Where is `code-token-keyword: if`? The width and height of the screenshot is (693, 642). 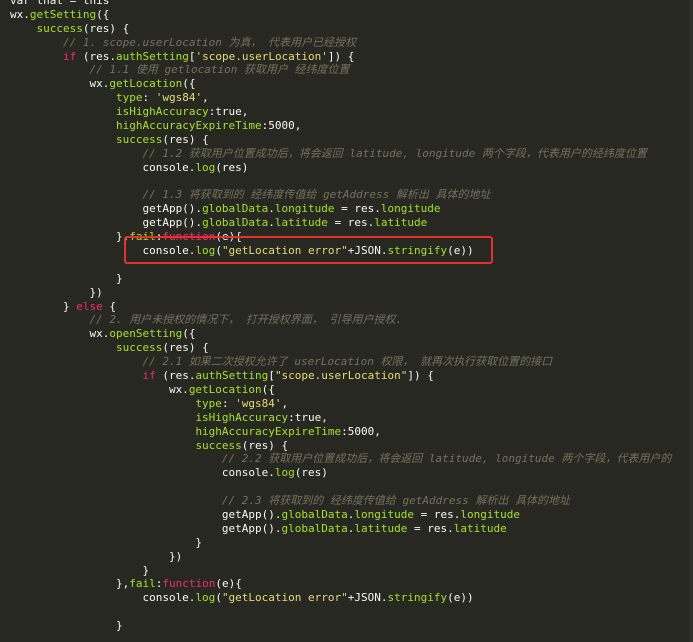
code-token-keyword: if is located at coordinates (69, 56).